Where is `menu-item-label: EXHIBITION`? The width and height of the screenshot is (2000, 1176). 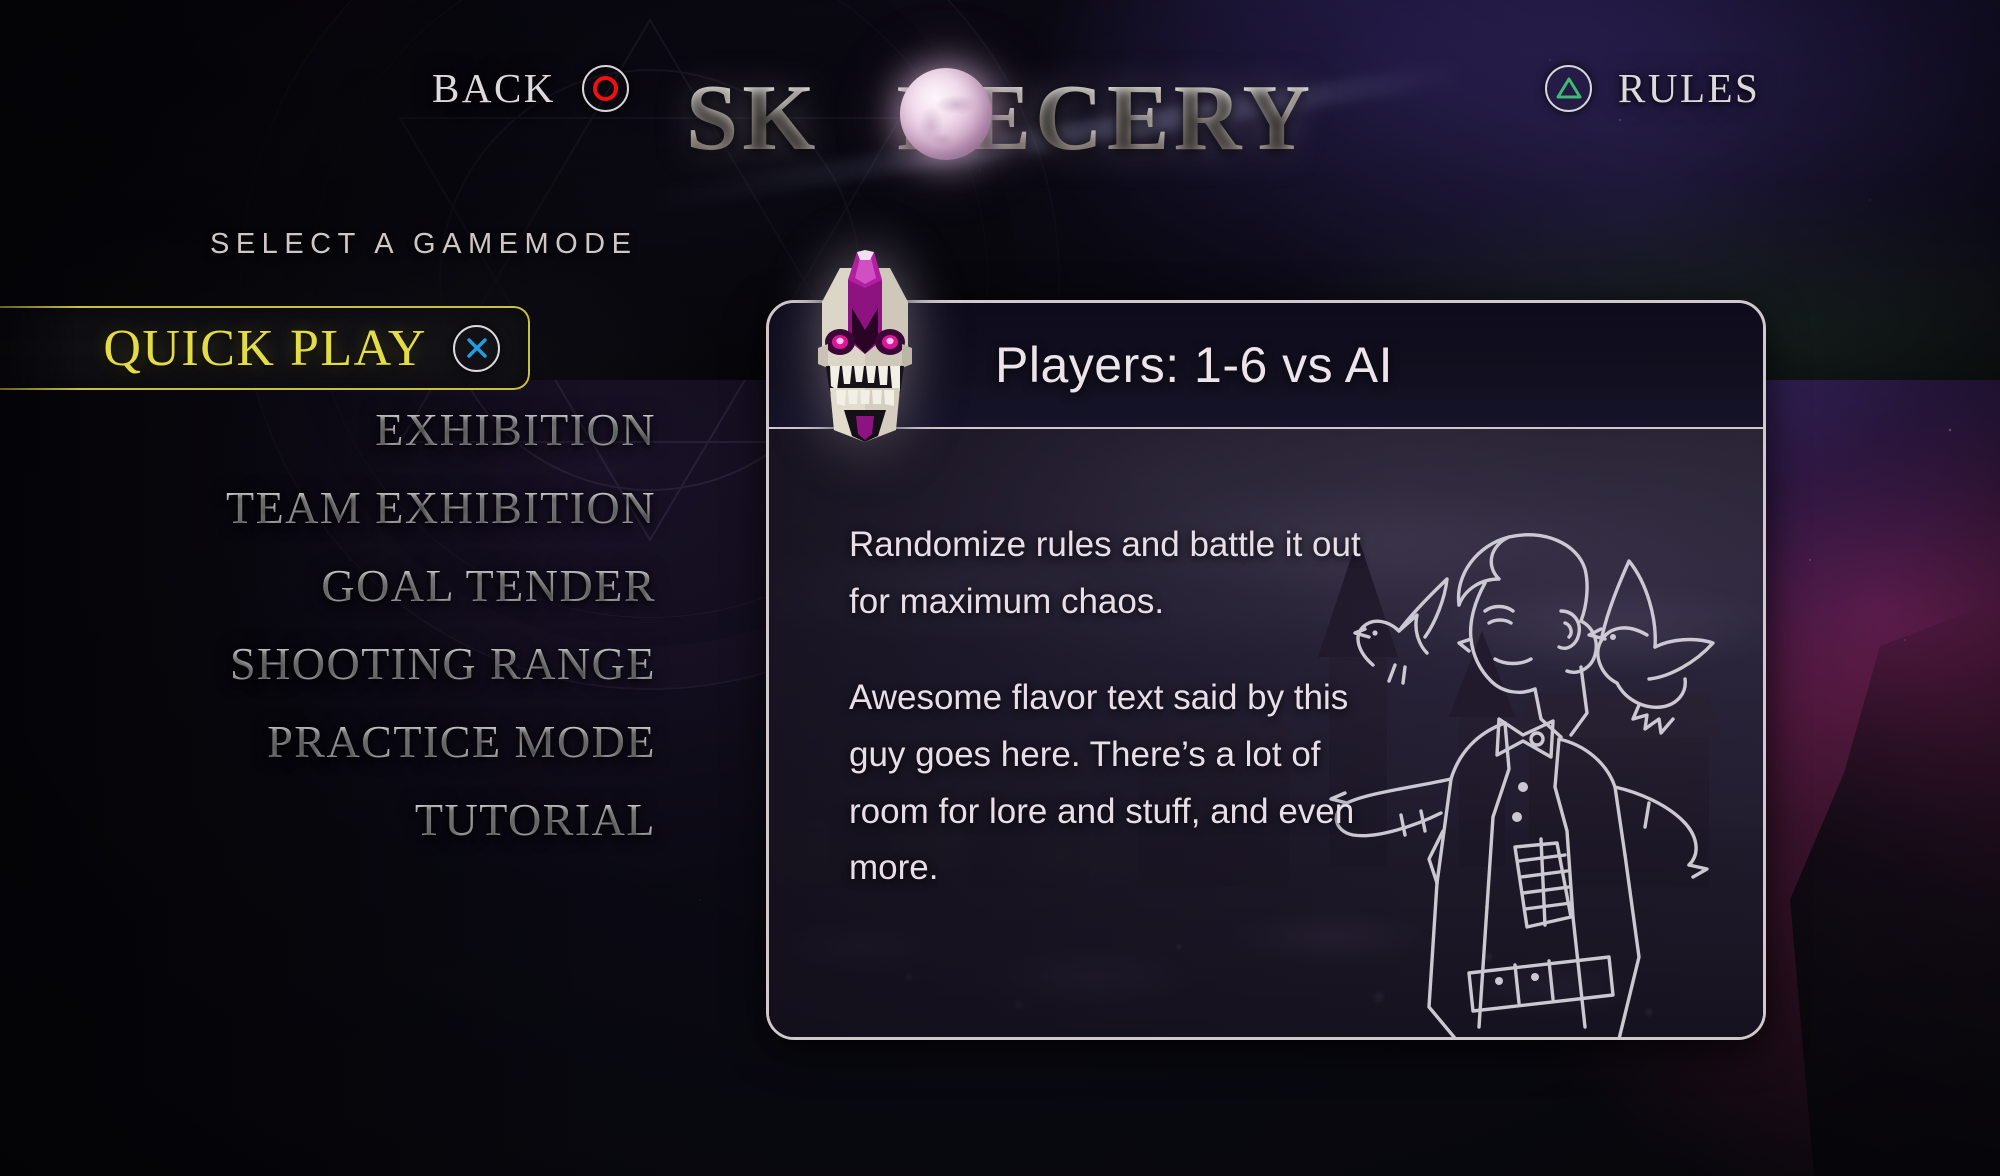 menu-item-label: EXHIBITION is located at coordinates (515, 429).